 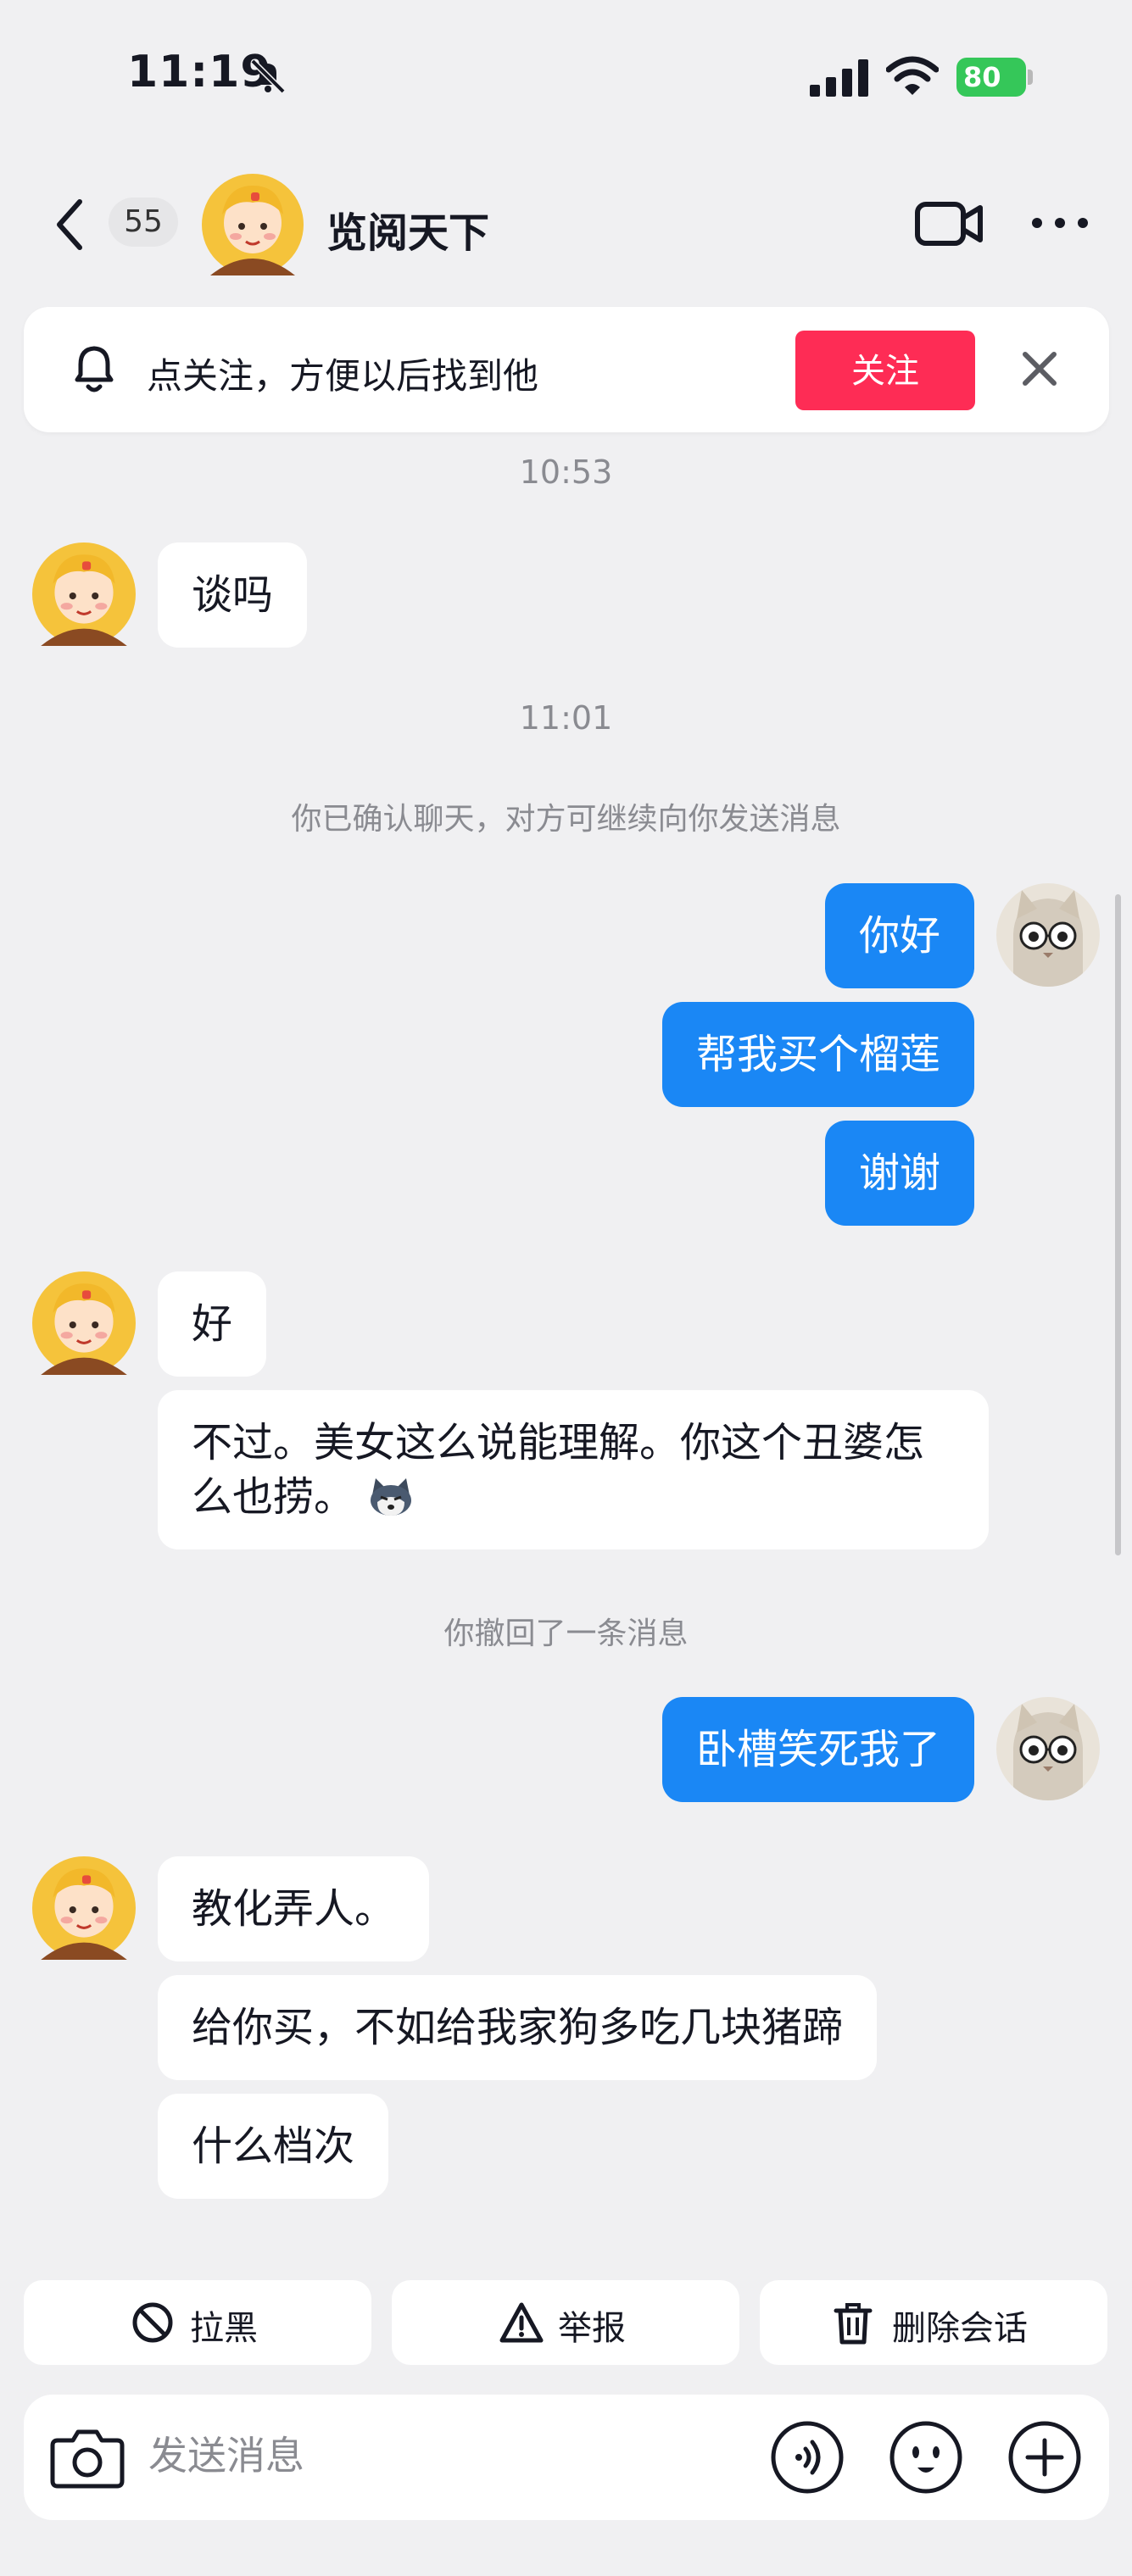 What do you see at coordinates (518, 2027) in the screenshot?
I see `incoming-message: 给你买，不如给我家狗多吃几块猪蹄` at bounding box center [518, 2027].